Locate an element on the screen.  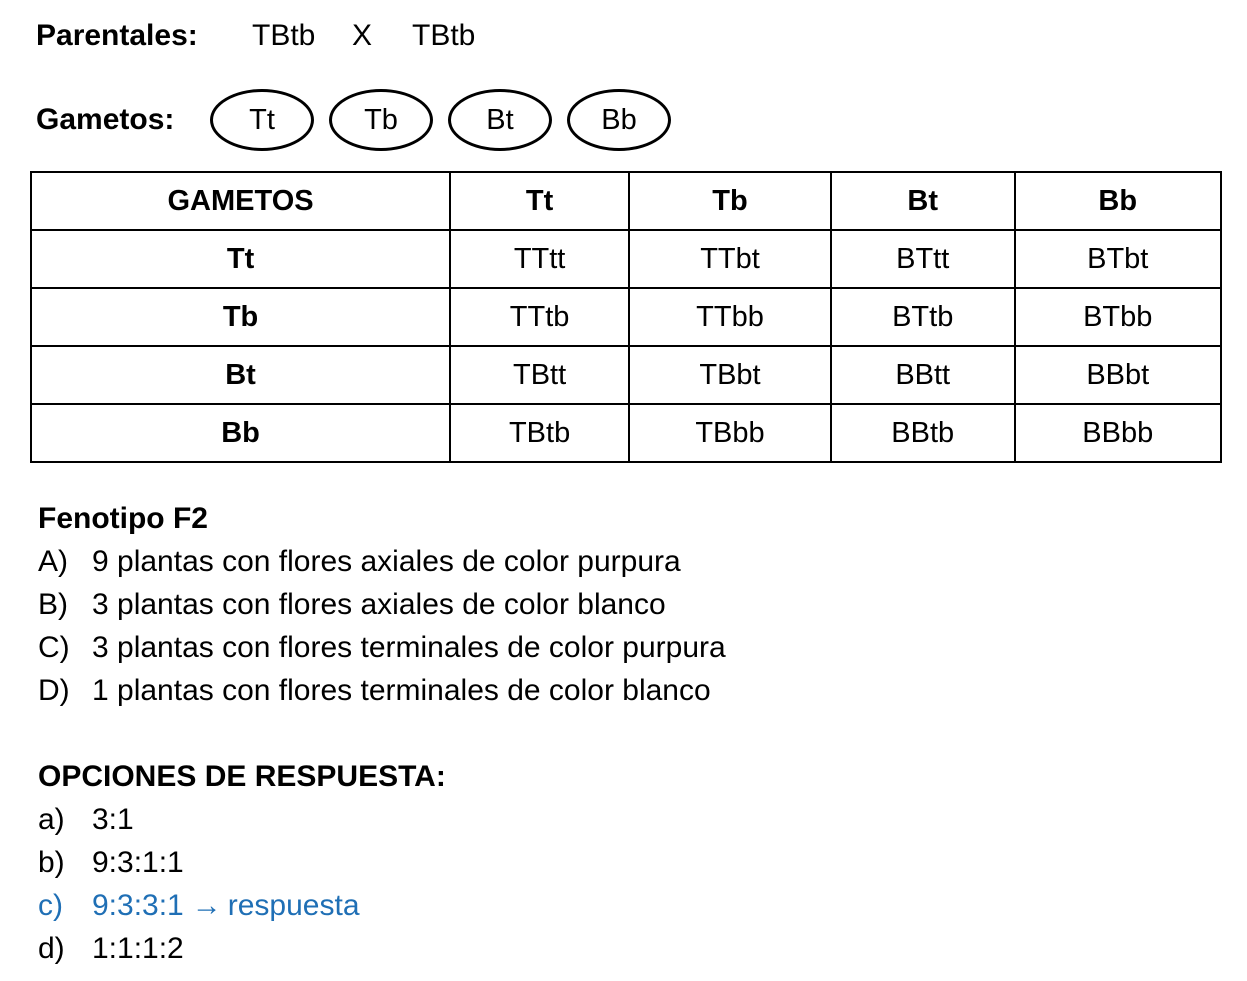
gametos-label: Gametos: is located at coordinates (105, 119).